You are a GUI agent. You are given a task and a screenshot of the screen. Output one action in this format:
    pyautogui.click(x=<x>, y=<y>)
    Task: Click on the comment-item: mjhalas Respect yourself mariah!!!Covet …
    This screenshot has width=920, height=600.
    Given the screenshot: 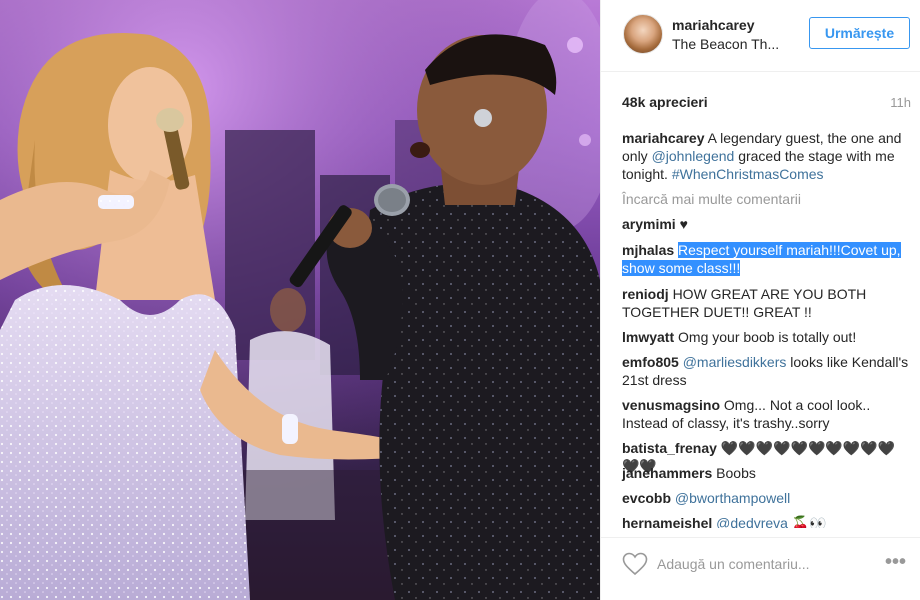 What is the action you would take?
    pyautogui.click(x=767, y=259)
    